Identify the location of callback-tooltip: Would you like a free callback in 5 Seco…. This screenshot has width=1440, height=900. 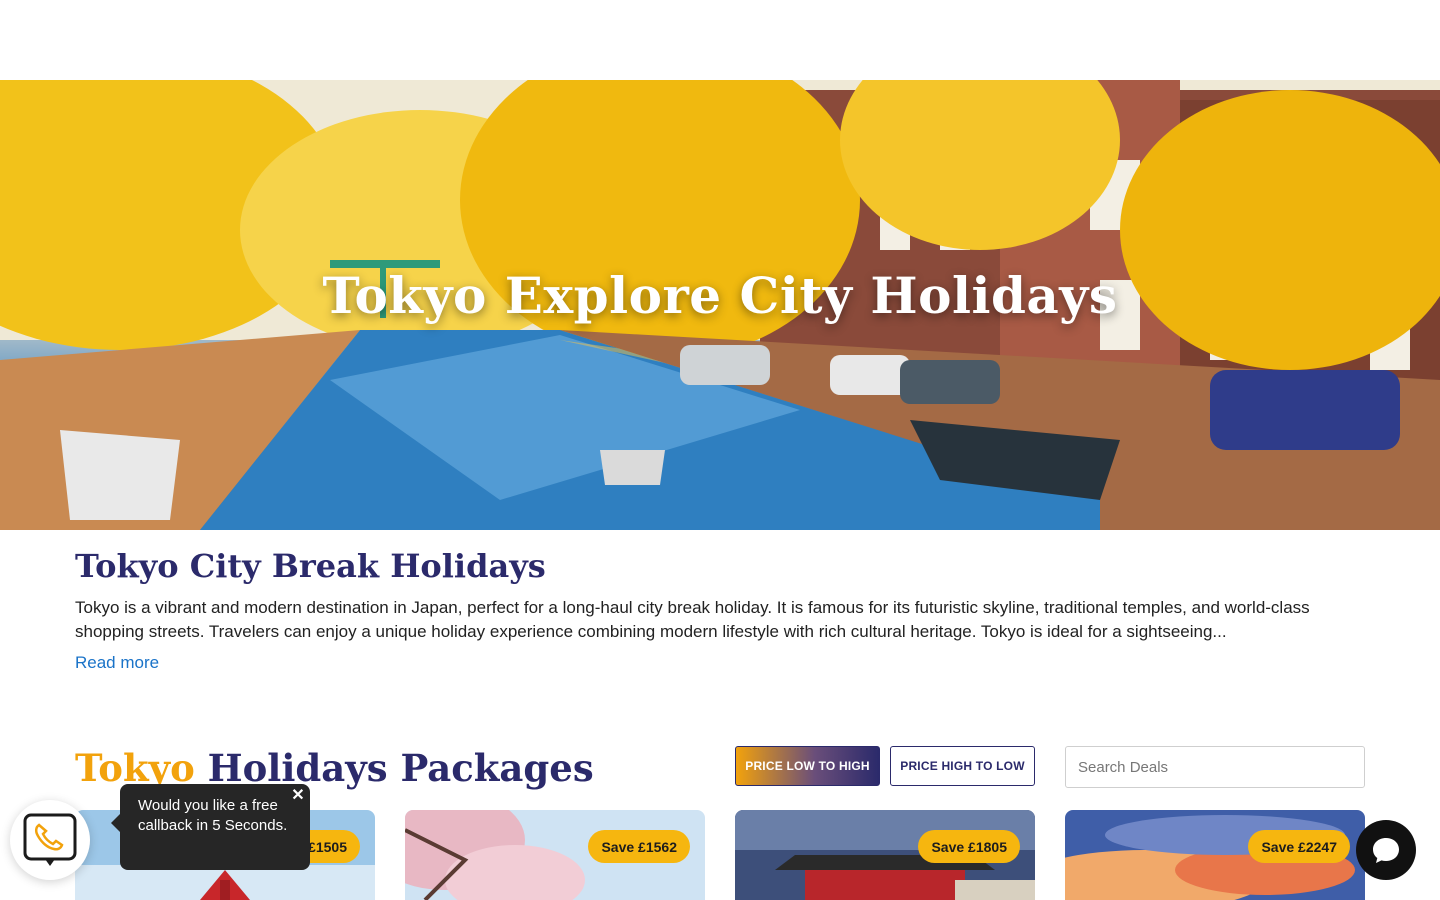
(210, 827).